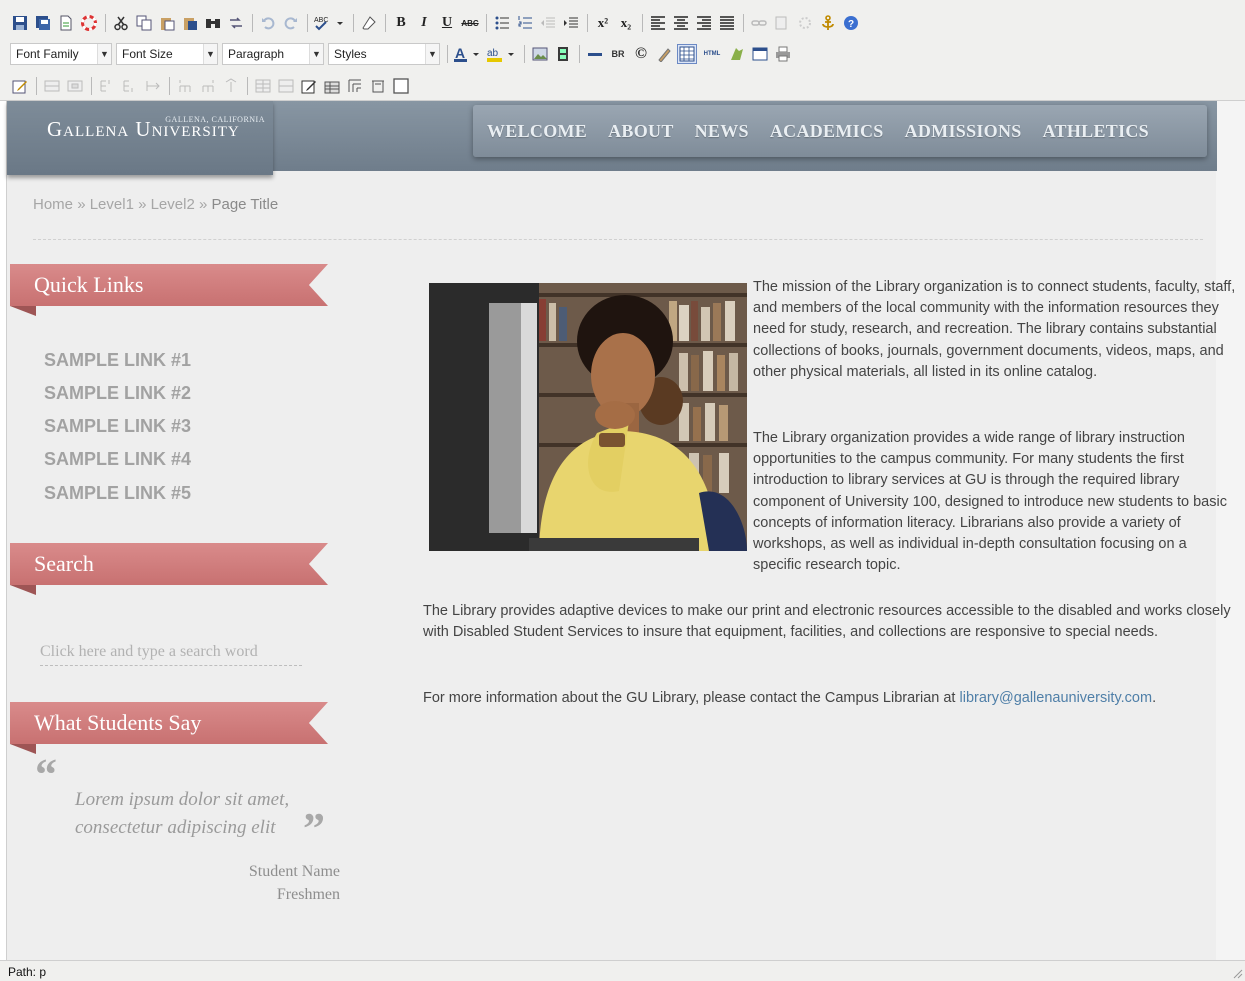  What do you see at coordinates (268, 23) in the screenshot?
I see `undo-icon` at bounding box center [268, 23].